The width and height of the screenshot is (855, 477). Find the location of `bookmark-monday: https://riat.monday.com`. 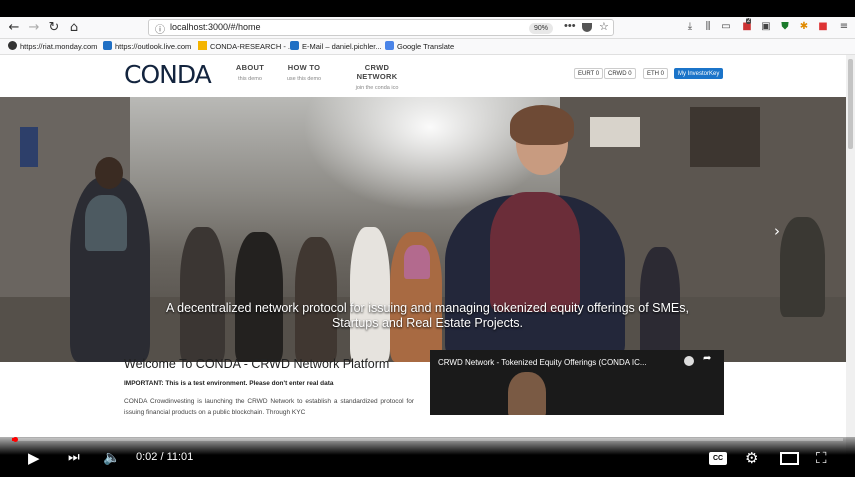

bookmark-monday: https://riat.monday.com is located at coordinates (52, 47).